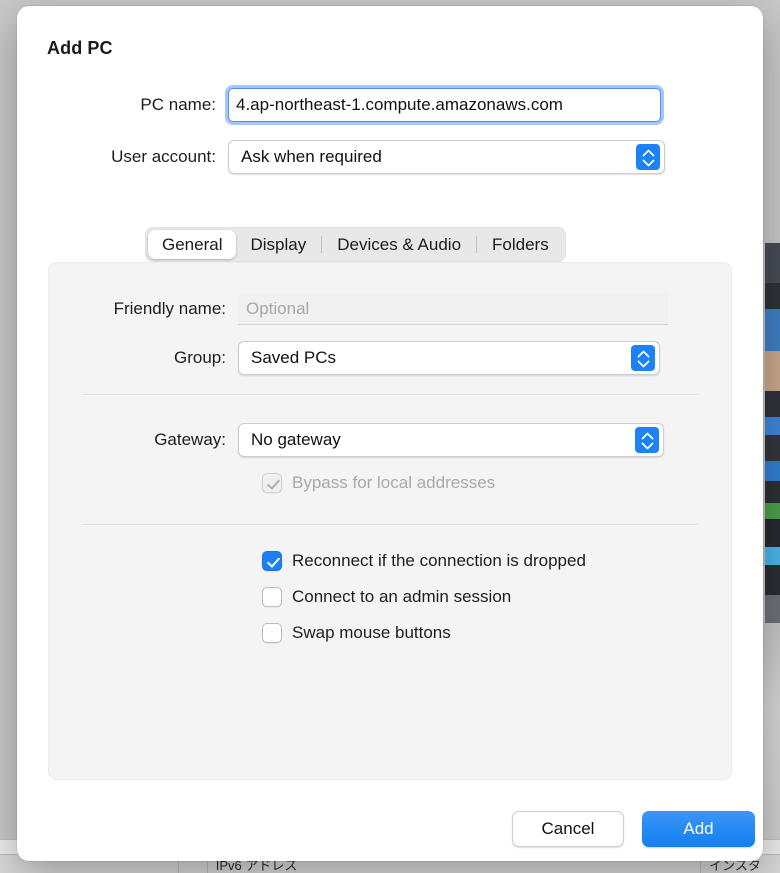 The height and width of the screenshot is (873, 780). I want to click on add-button: Add, so click(698, 829).